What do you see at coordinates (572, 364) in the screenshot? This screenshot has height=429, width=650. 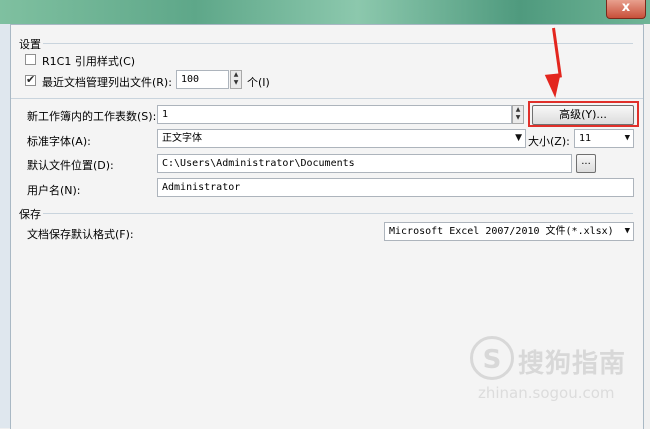 I see `watermark-text: 搜狗指南` at bounding box center [572, 364].